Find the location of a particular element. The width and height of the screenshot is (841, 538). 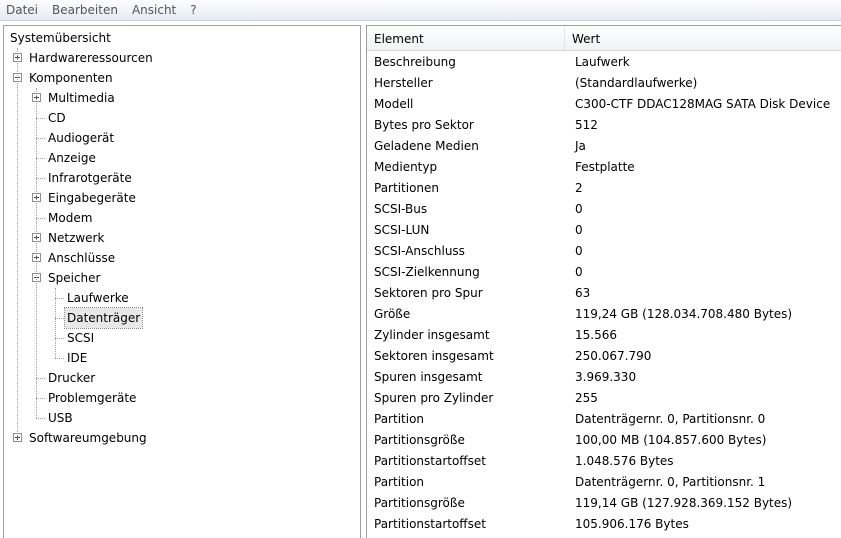

menu-item: Ansicht is located at coordinates (154, 10).